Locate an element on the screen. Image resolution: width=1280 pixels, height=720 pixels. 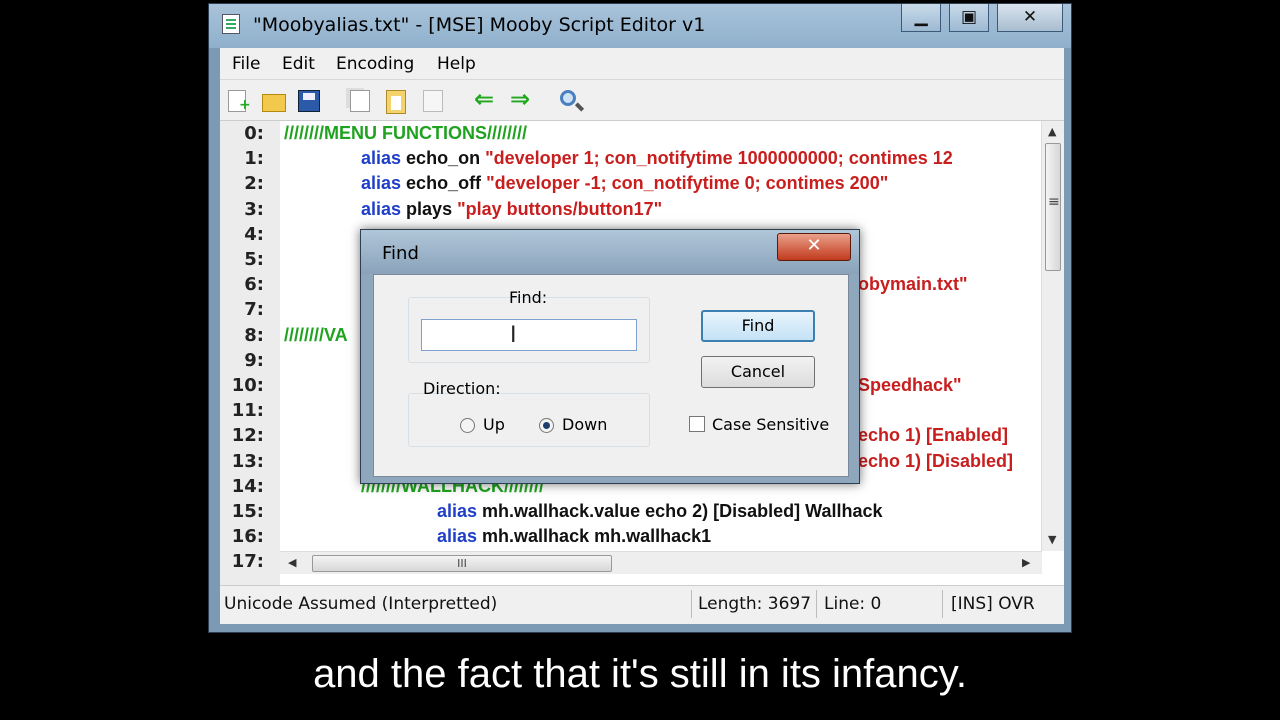
code-token: ////////MENU FUNCTIONS//////// is located at coordinates (406, 133).